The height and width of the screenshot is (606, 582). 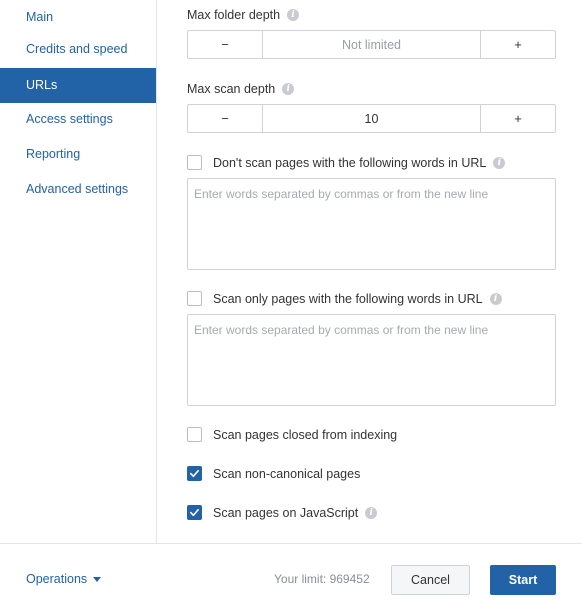 What do you see at coordinates (78, 119) in the screenshot?
I see `sidebar-item-access-settings: Access settings` at bounding box center [78, 119].